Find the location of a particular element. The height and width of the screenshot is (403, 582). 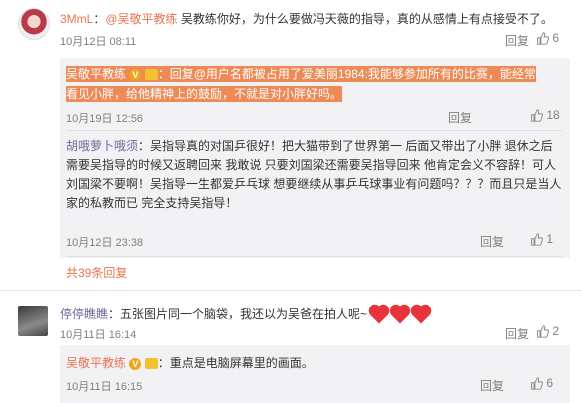

reply-text: 吴敬平教练 V ：重点是电脑屏幕里的画面。 is located at coordinates (190, 362).